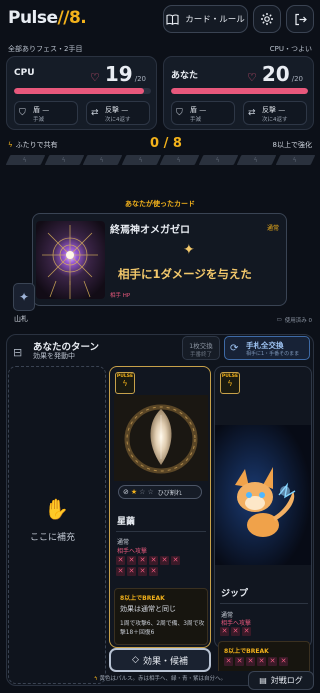  I want to click on card-art-star-cocoon, so click(161, 438).